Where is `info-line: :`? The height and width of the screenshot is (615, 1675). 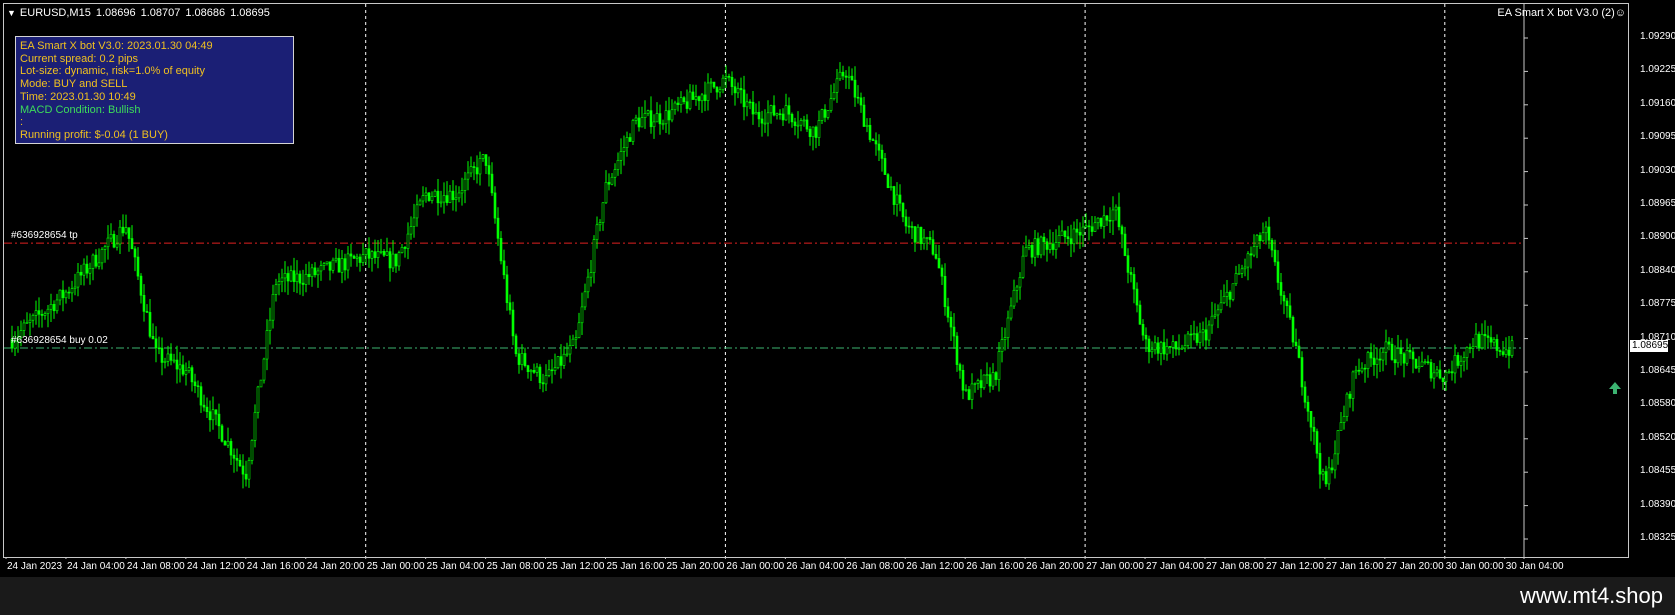 info-line: : is located at coordinates (22, 122).